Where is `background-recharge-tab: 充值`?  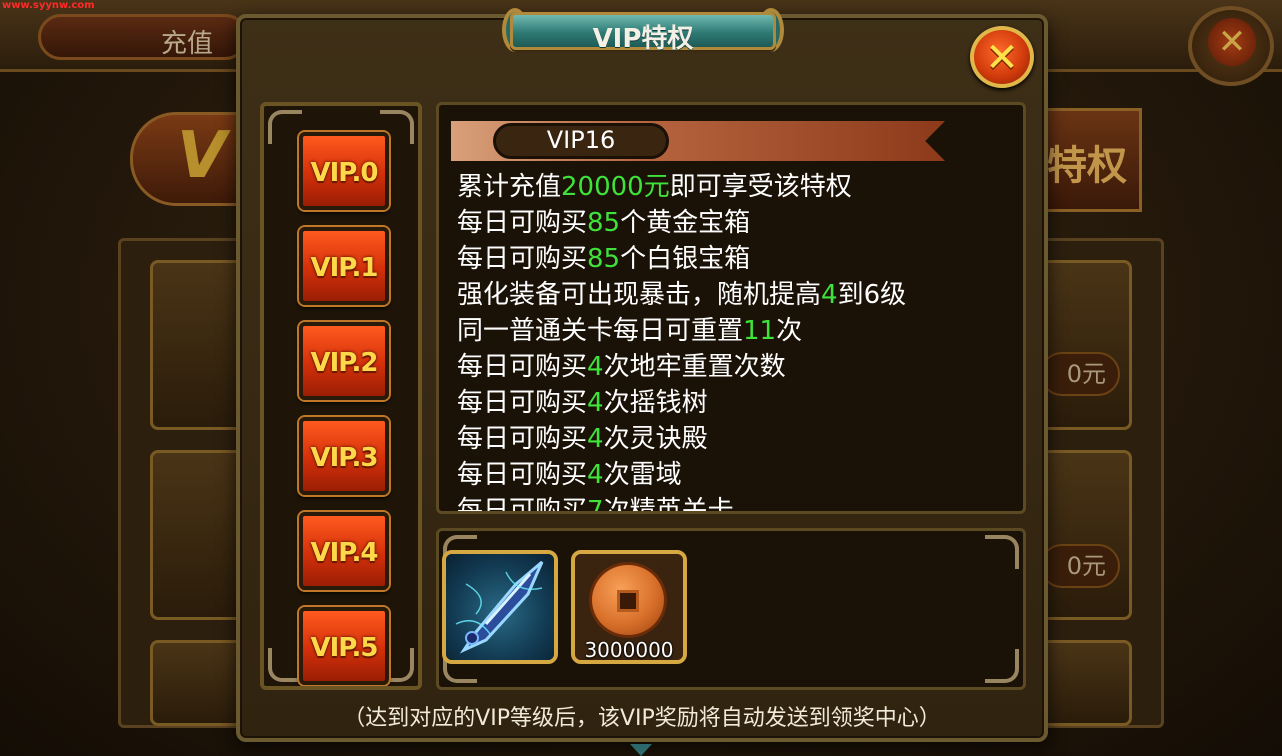
background-recharge-tab: 充值 is located at coordinates (143, 37).